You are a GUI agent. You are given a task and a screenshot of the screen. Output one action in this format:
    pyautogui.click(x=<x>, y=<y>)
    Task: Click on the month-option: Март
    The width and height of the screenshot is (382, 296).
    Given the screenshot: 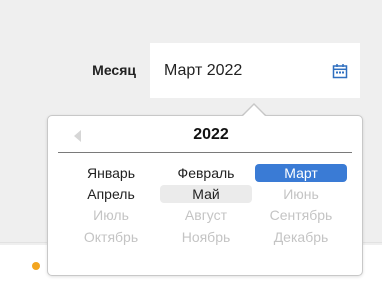 What is the action you would take?
    pyautogui.click(x=301, y=173)
    